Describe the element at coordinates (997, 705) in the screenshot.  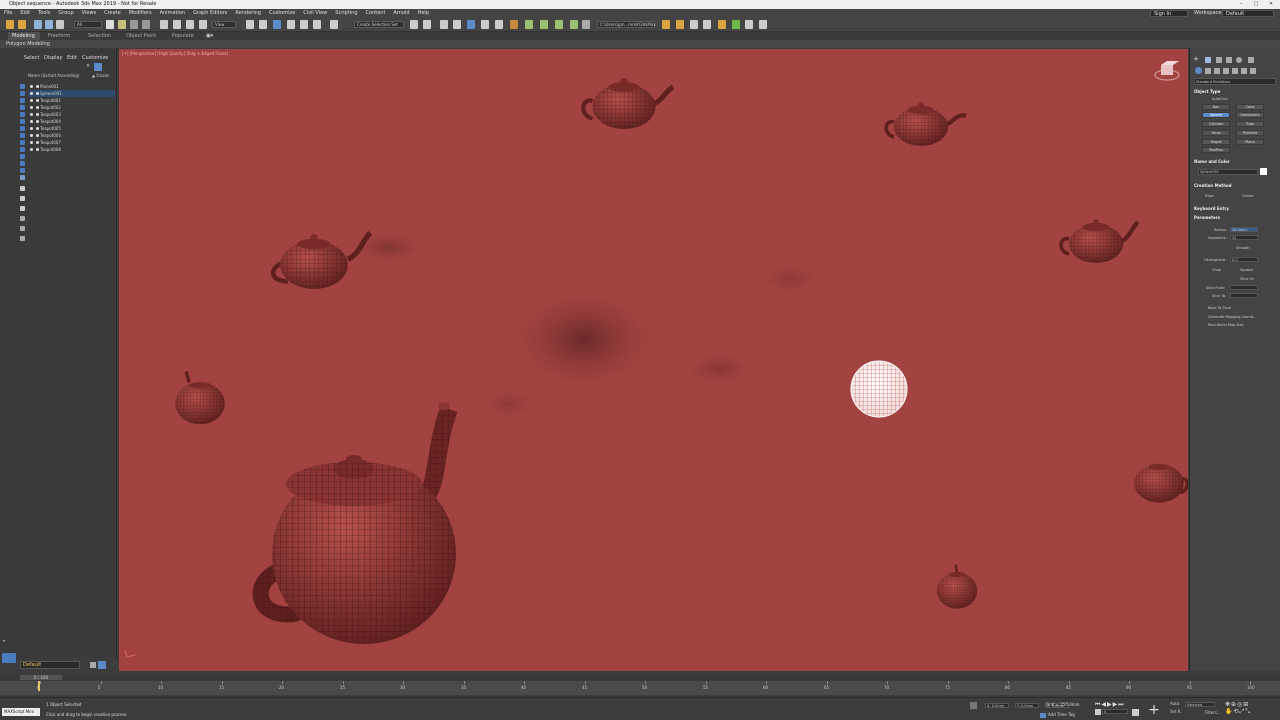
I see `coord-x-field: X: 0.0mm` at that location.